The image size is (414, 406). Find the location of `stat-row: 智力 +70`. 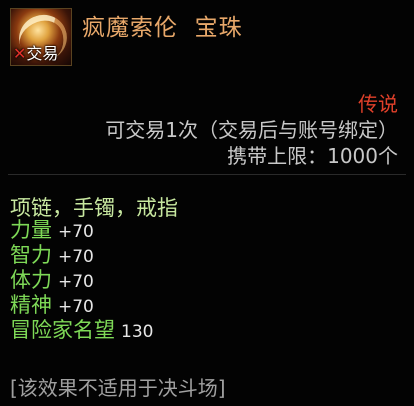

stat-row: 智力 +70 is located at coordinates (81, 255).